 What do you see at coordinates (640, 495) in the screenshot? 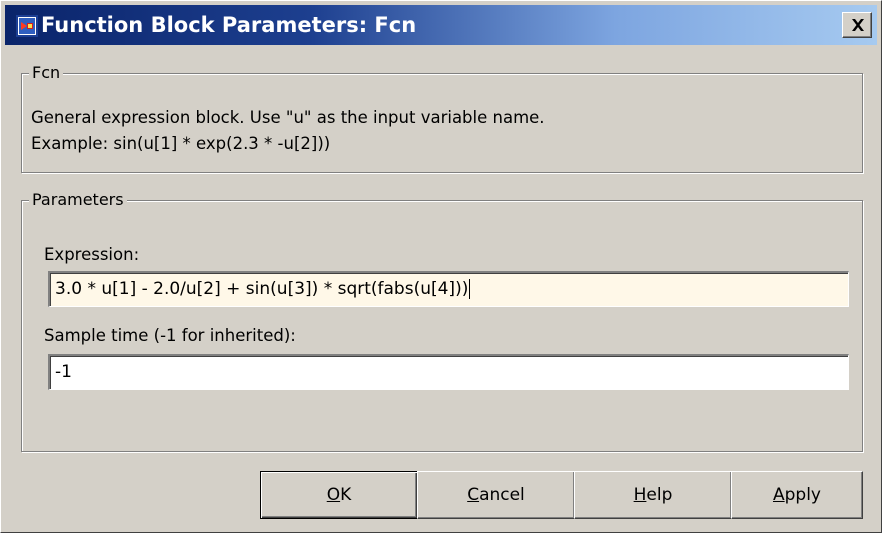
I see `help-mnemonic: H` at bounding box center [640, 495].